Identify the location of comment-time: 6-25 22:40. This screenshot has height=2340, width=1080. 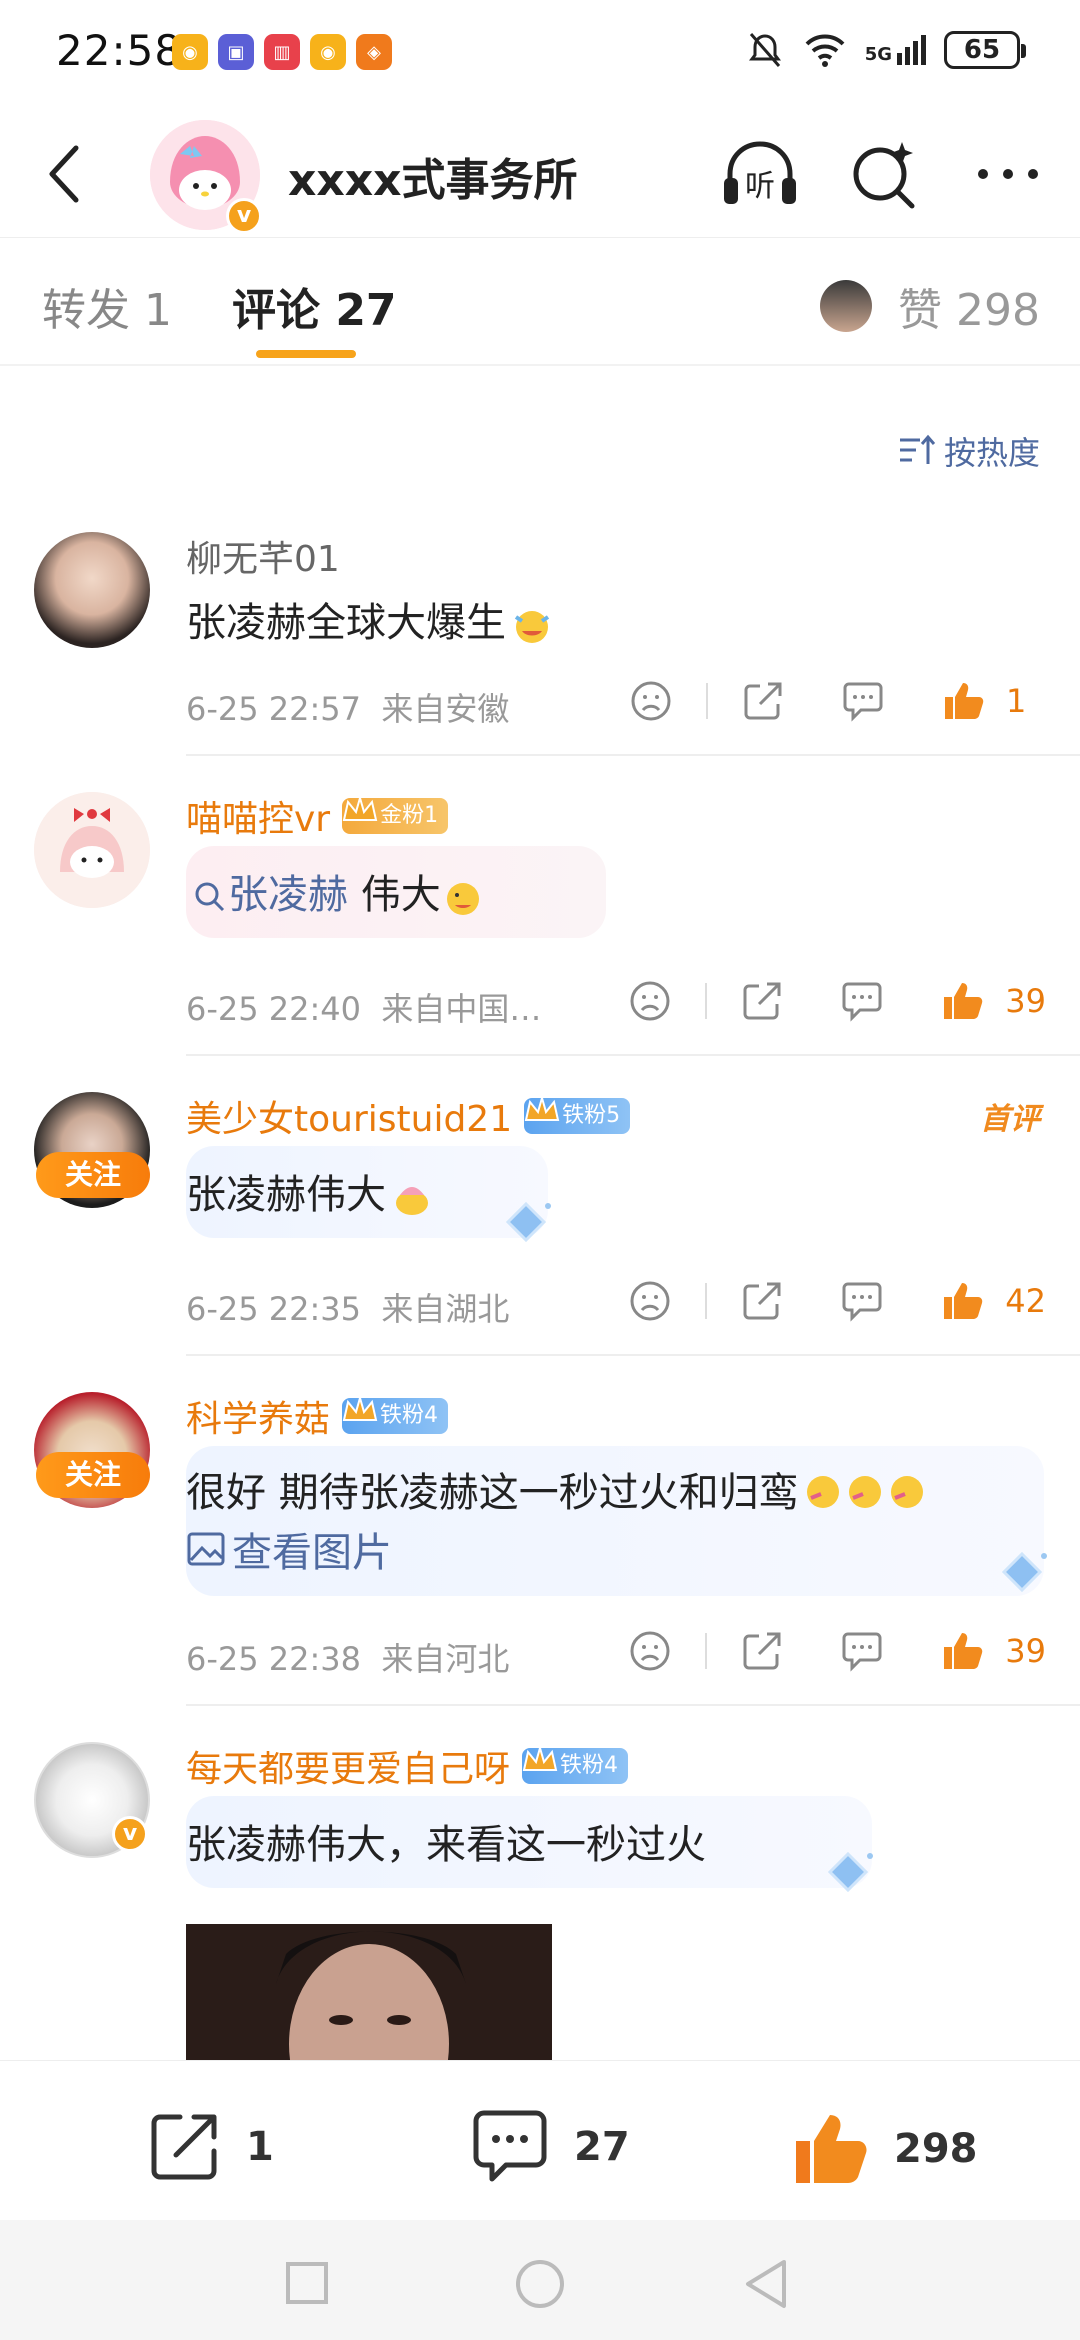
(274, 1009).